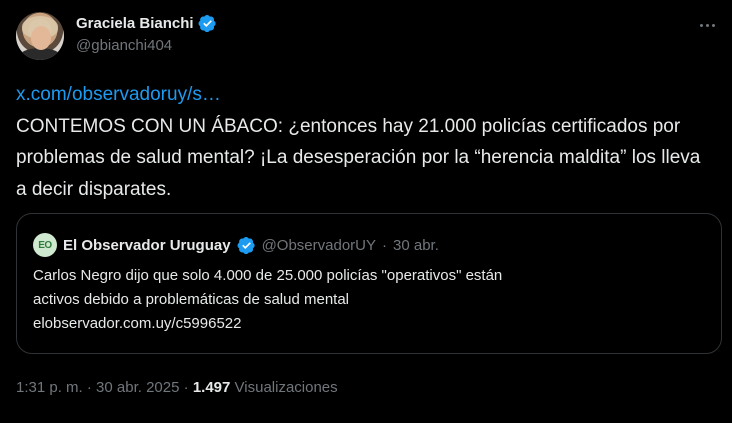  I want to click on quoted-date: 30 abr., so click(416, 245).